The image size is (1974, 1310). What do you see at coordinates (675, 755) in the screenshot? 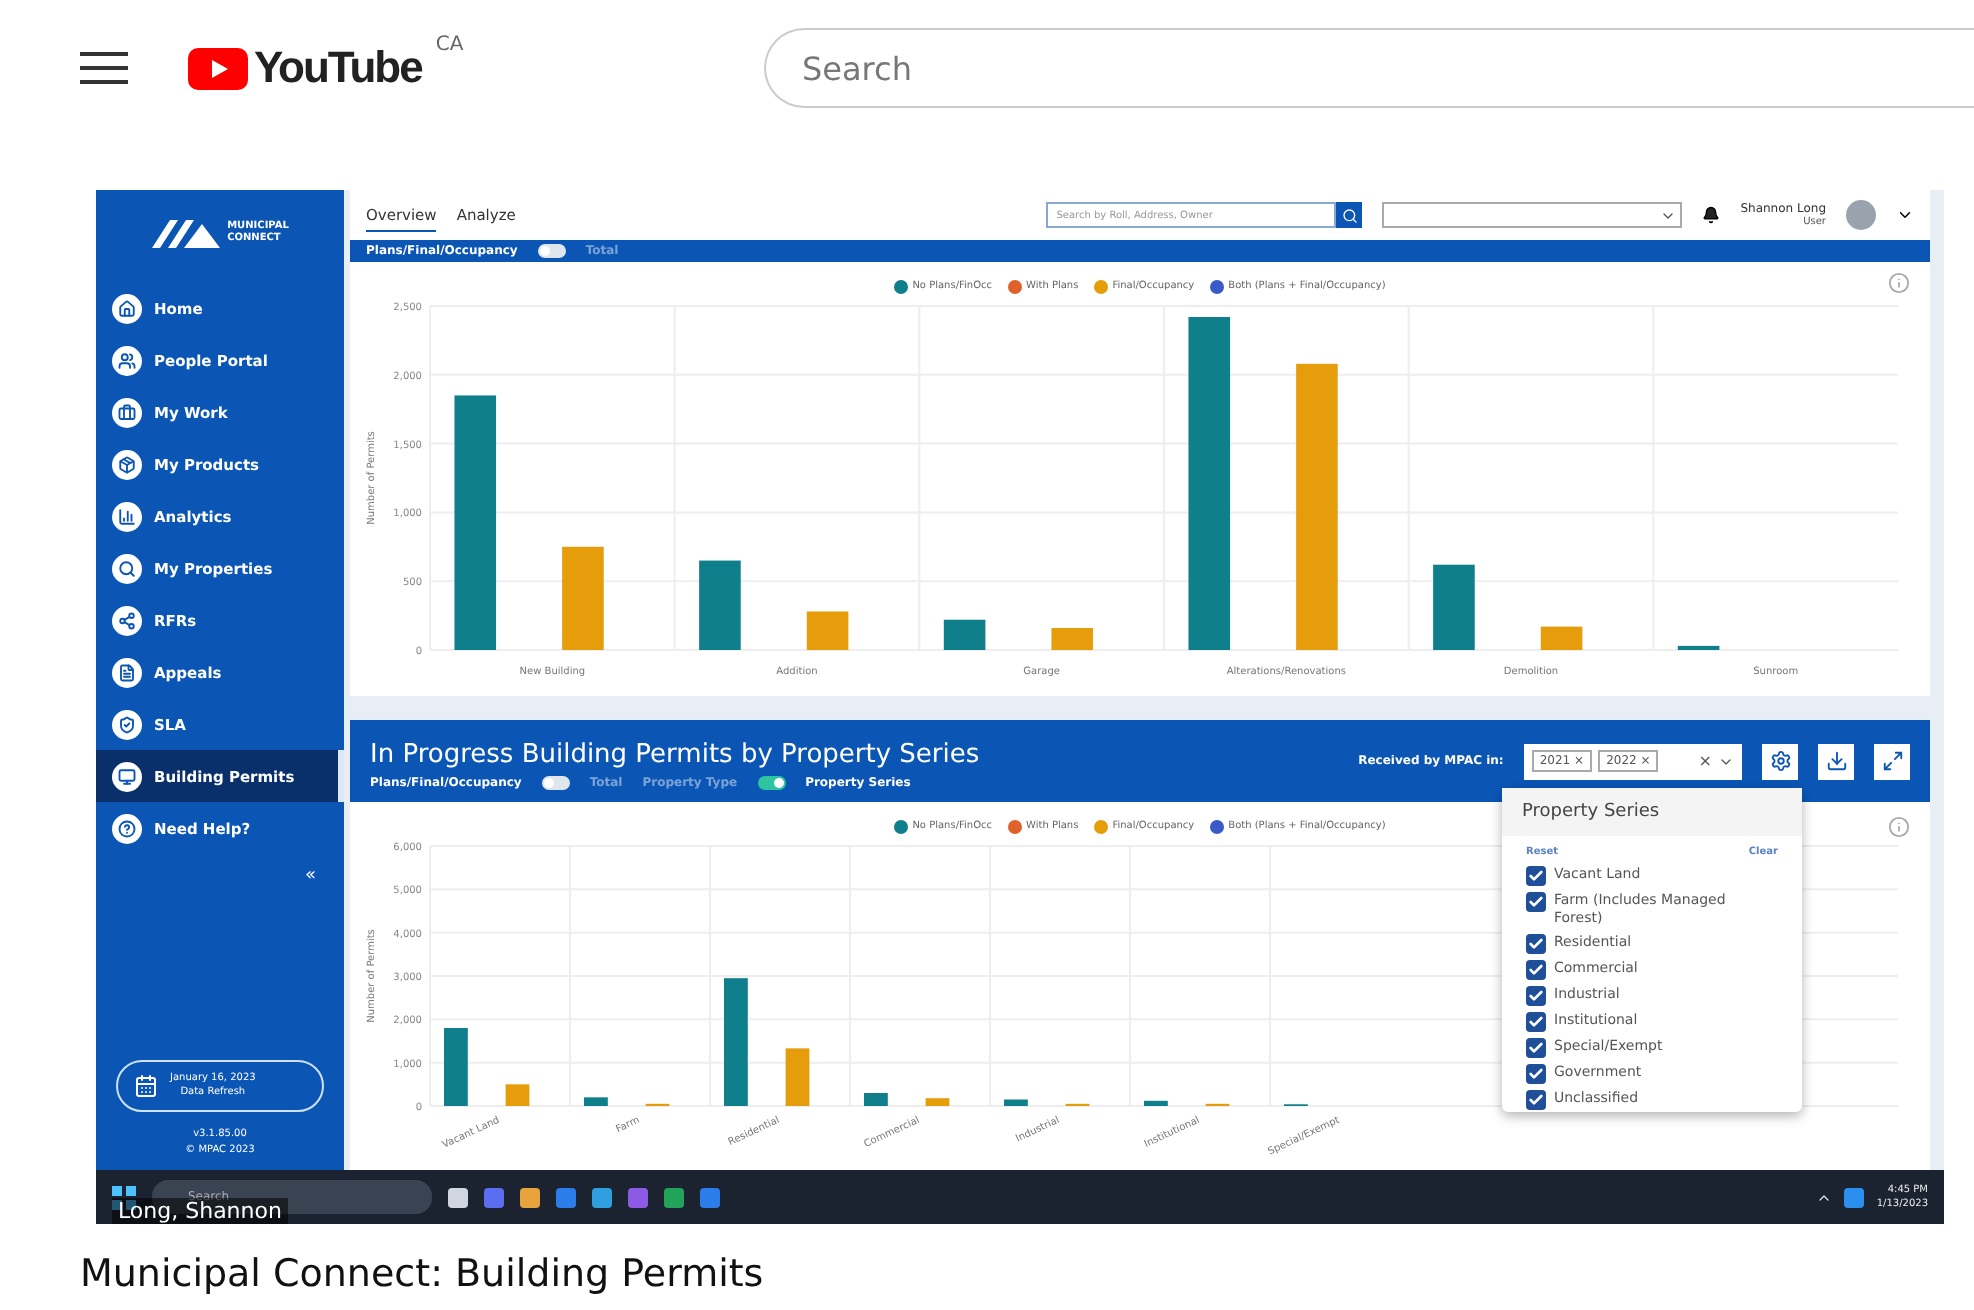
I see `panel-title: In Progress Building Permits by Property Series` at bounding box center [675, 755].